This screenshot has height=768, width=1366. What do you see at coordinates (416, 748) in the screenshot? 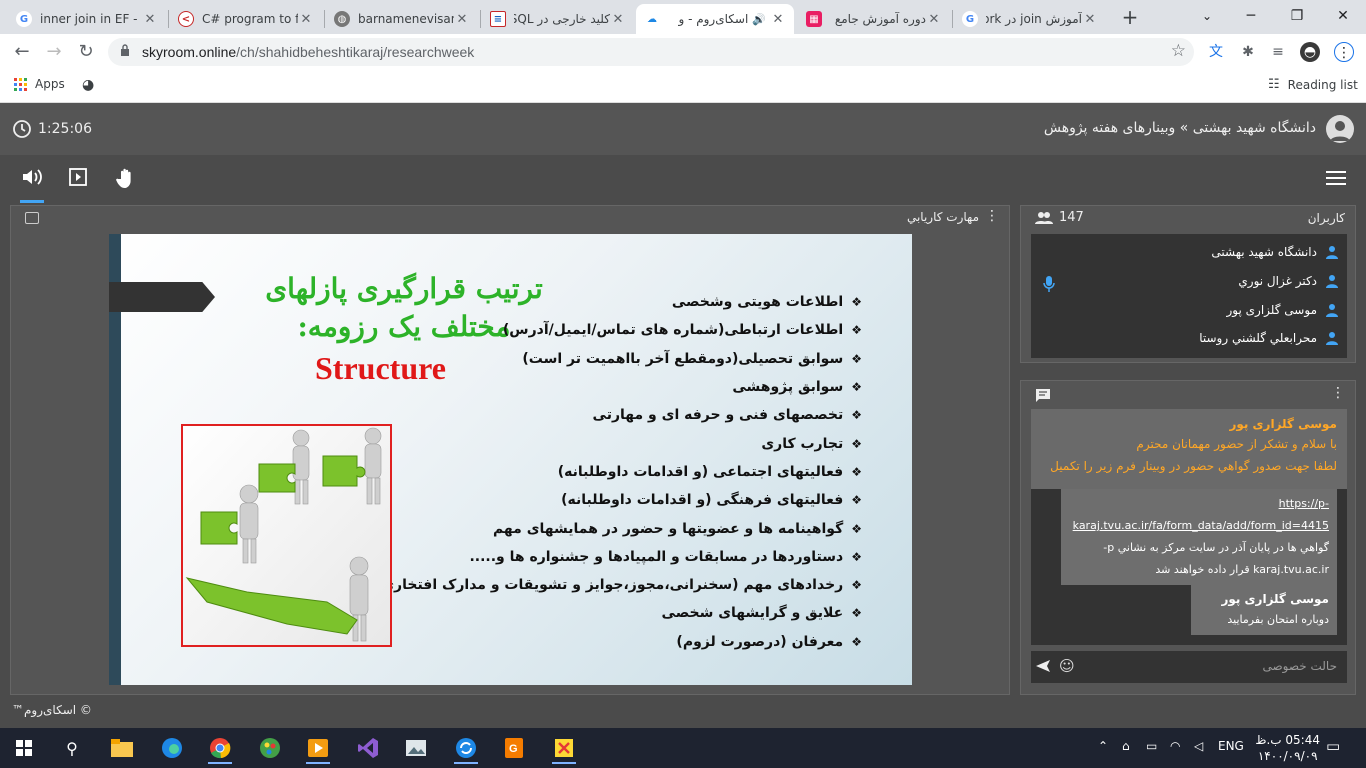
I see `photos-icon` at bounding box center [416, 748].